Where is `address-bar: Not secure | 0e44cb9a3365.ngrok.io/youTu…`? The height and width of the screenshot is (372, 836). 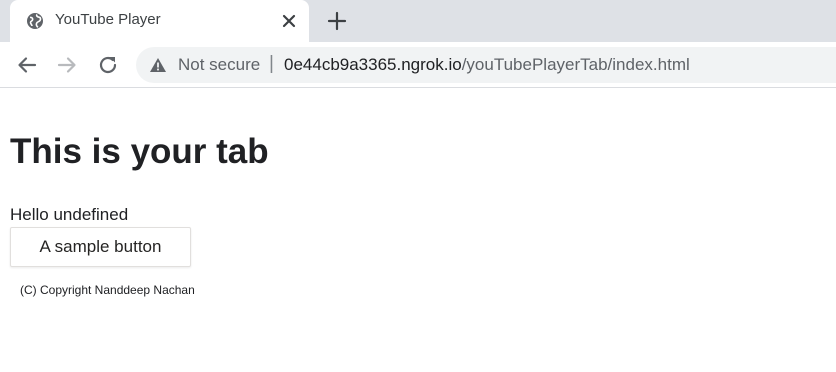 address-bar: Not secure | 0e44cb9a3365.ngrok.io/youTu… is located at coordinates (486, 65).